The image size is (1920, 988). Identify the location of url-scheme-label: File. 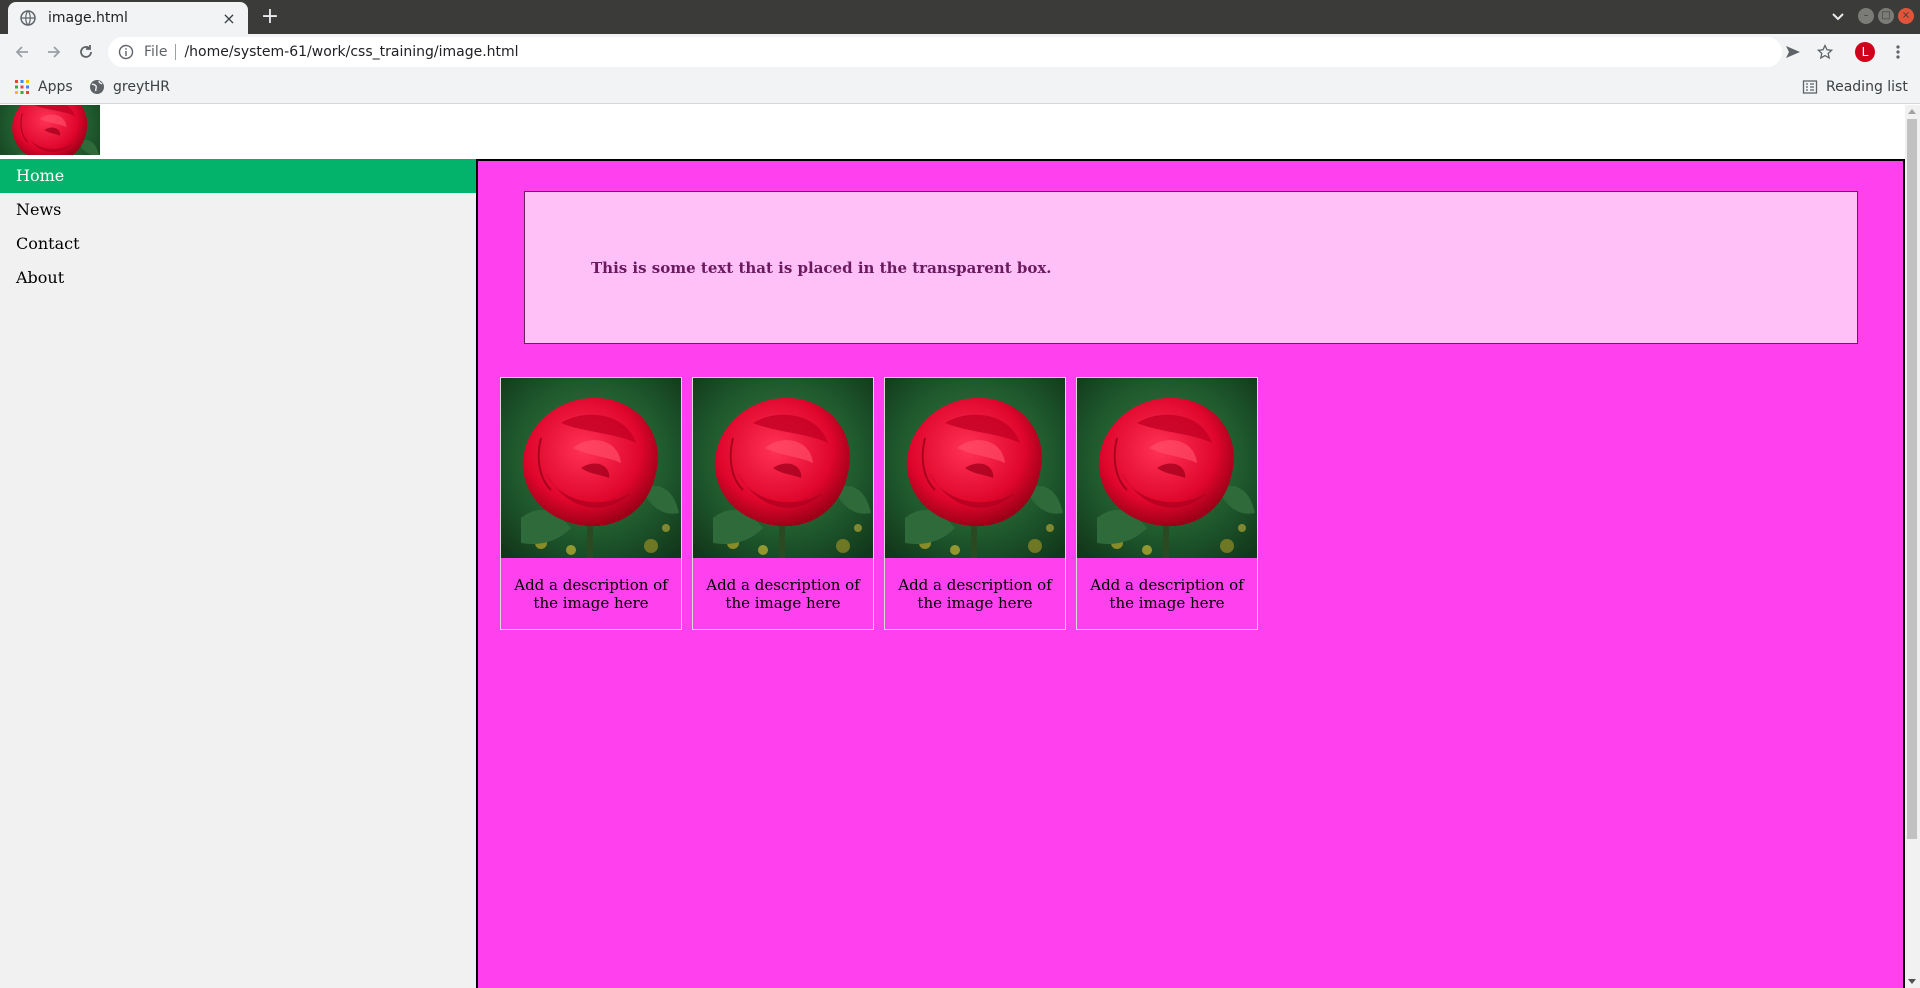
(156, 52).